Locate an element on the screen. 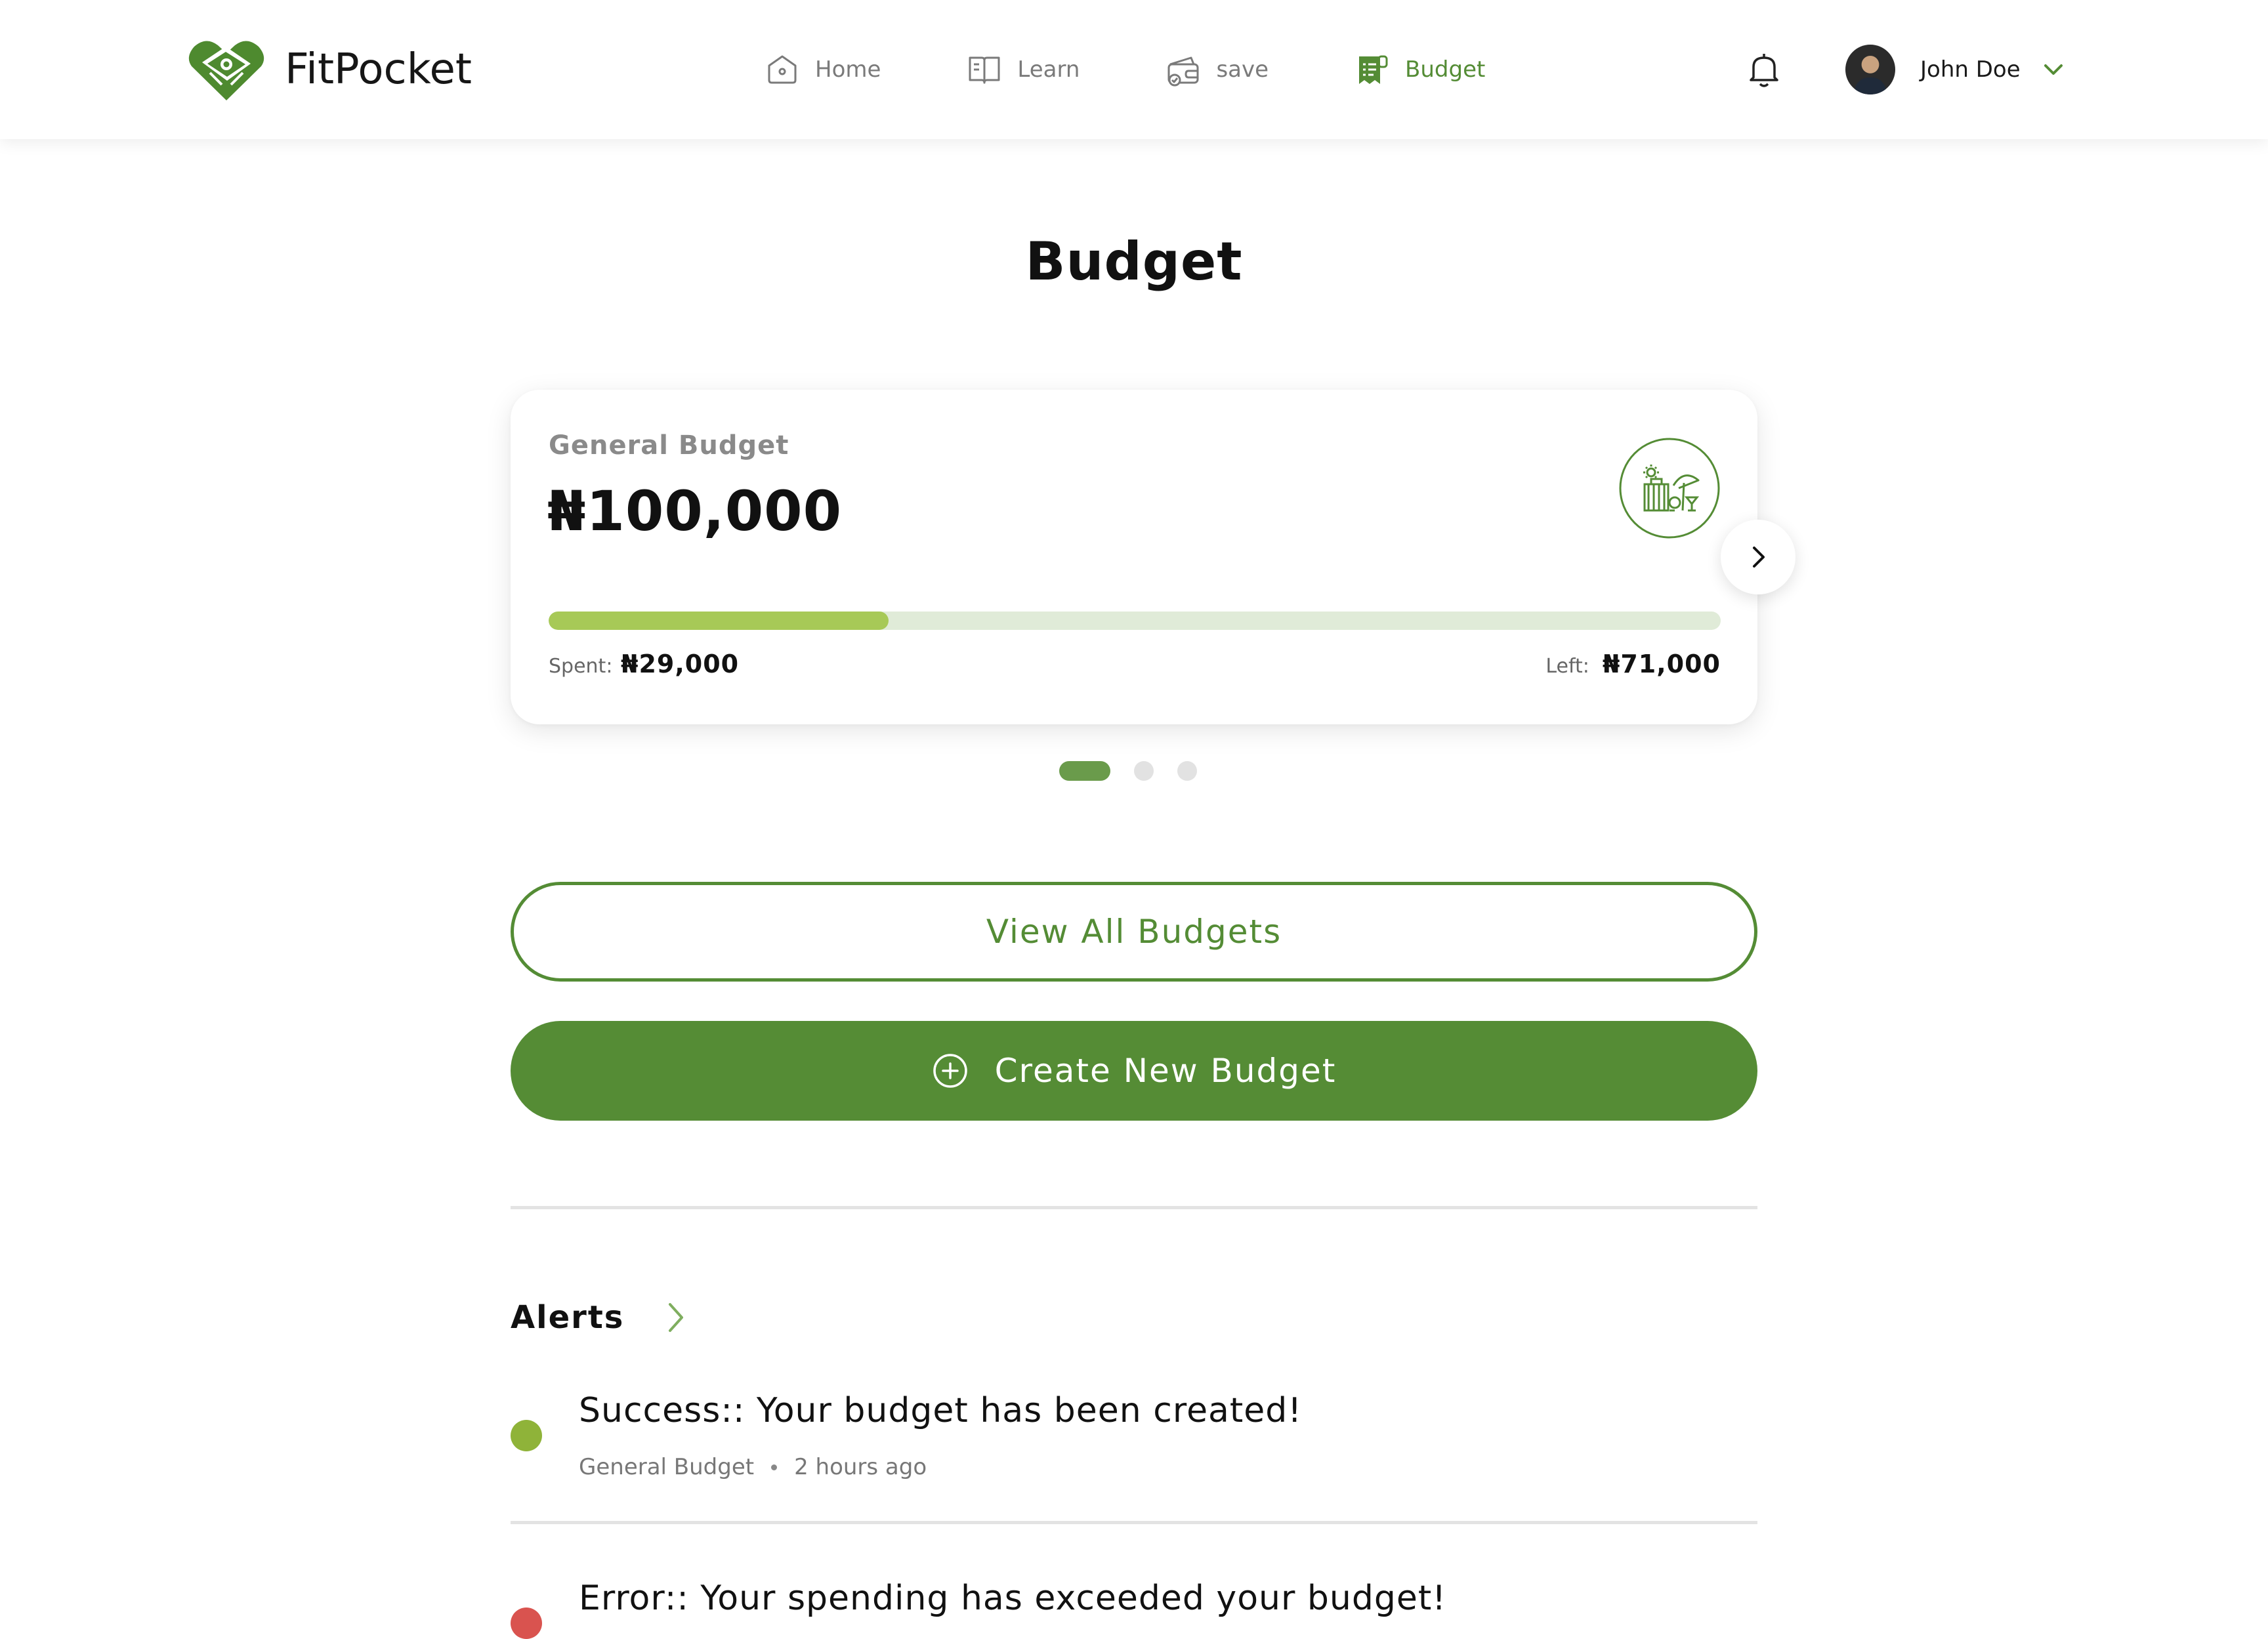 The height and width of the screenshot is (1639, 2268). budget-amount: ₦100,000 is located at coordinates (695, 511).